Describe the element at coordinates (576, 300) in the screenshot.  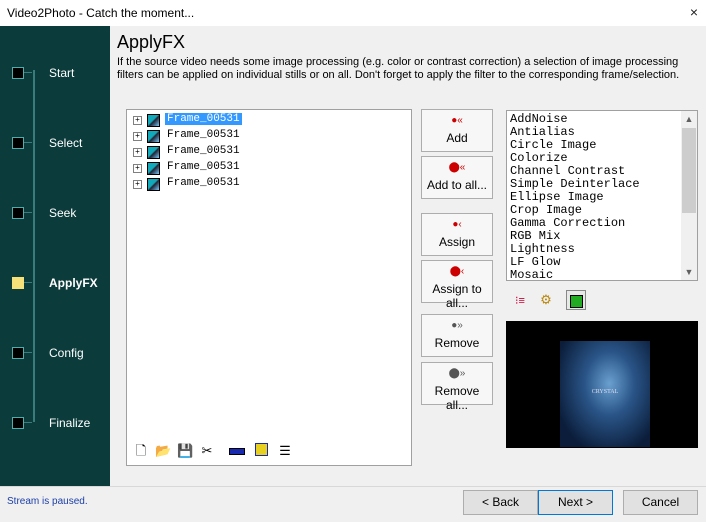
I see `frame-view-icon` at that location.